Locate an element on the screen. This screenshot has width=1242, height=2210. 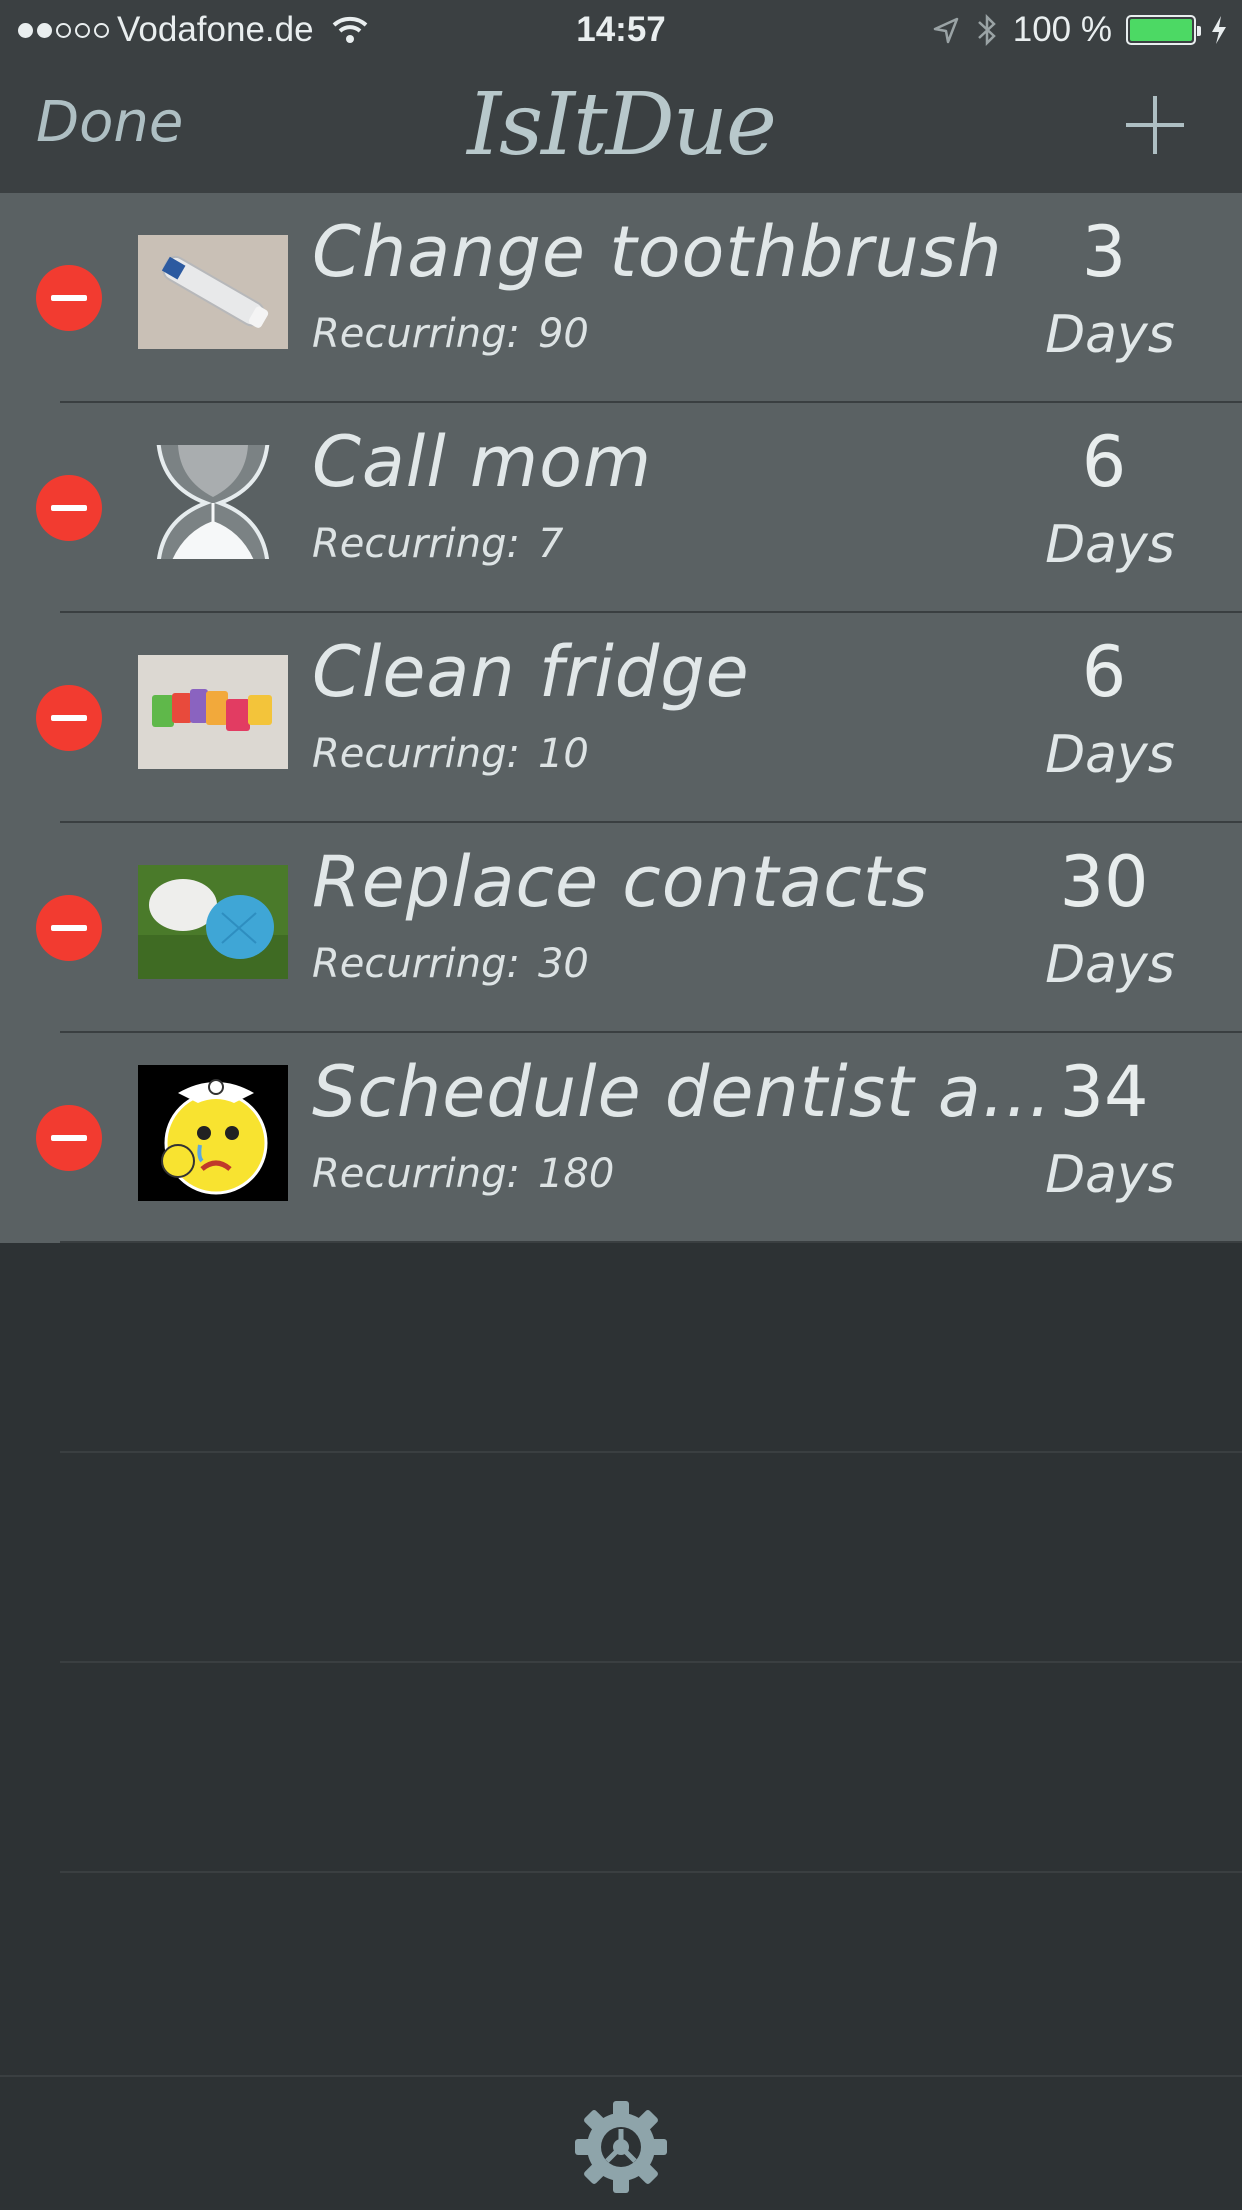
bottom-toolbar is located at coordinates (621, 2142).